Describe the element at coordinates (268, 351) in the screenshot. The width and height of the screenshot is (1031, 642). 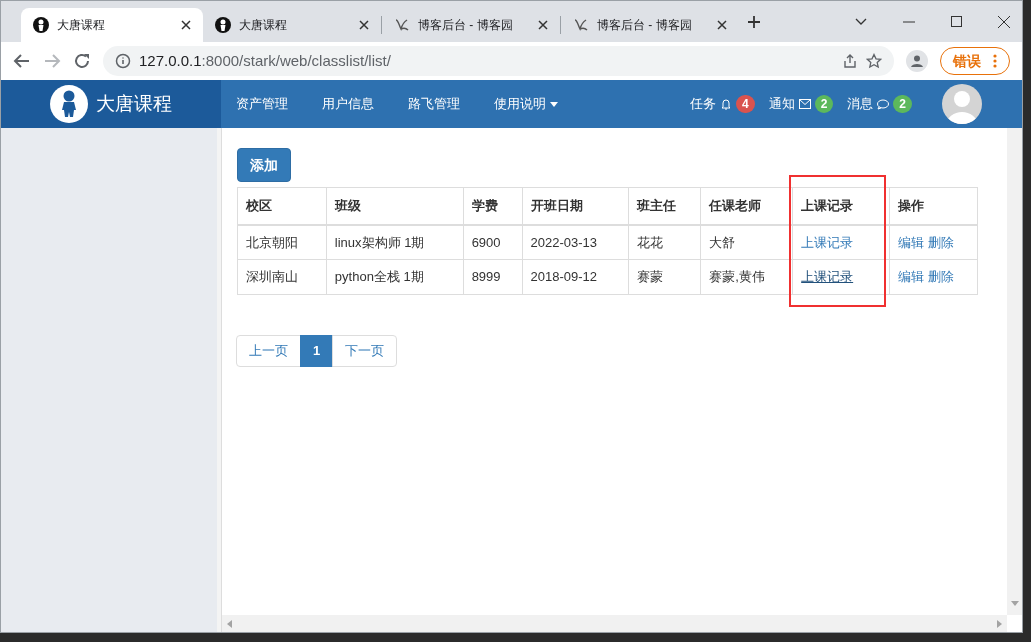
I see `page-button: 上一页` at that location.